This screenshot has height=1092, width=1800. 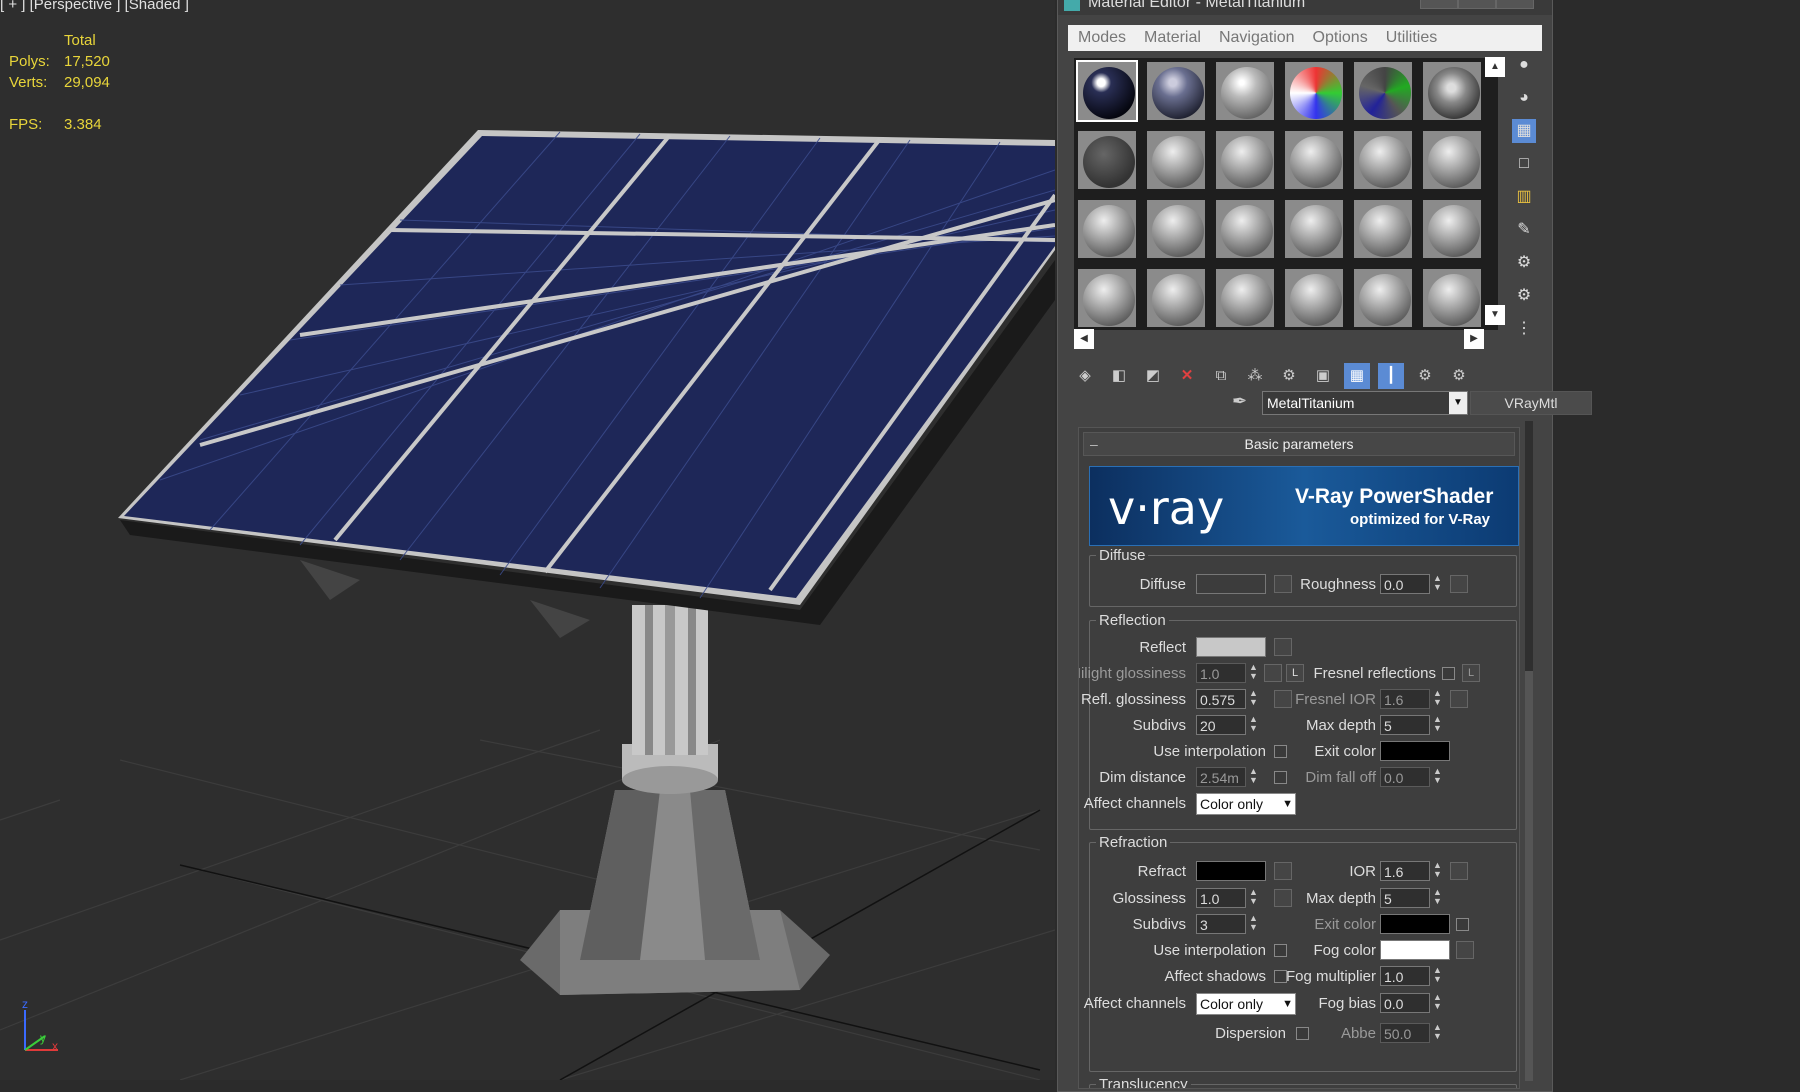 What do you see at coordinates (1437, 1003) in the screenshot?
I see `fog-bias-spinner: ▲ ▼` at bounding box center [1437, 1003].